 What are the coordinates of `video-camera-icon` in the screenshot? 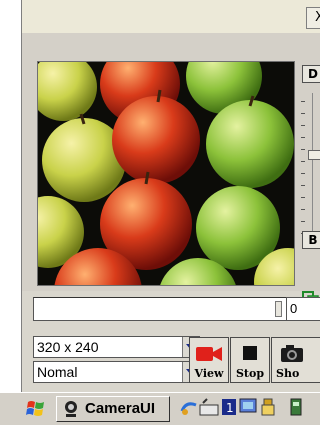 It's located at (209, 354).